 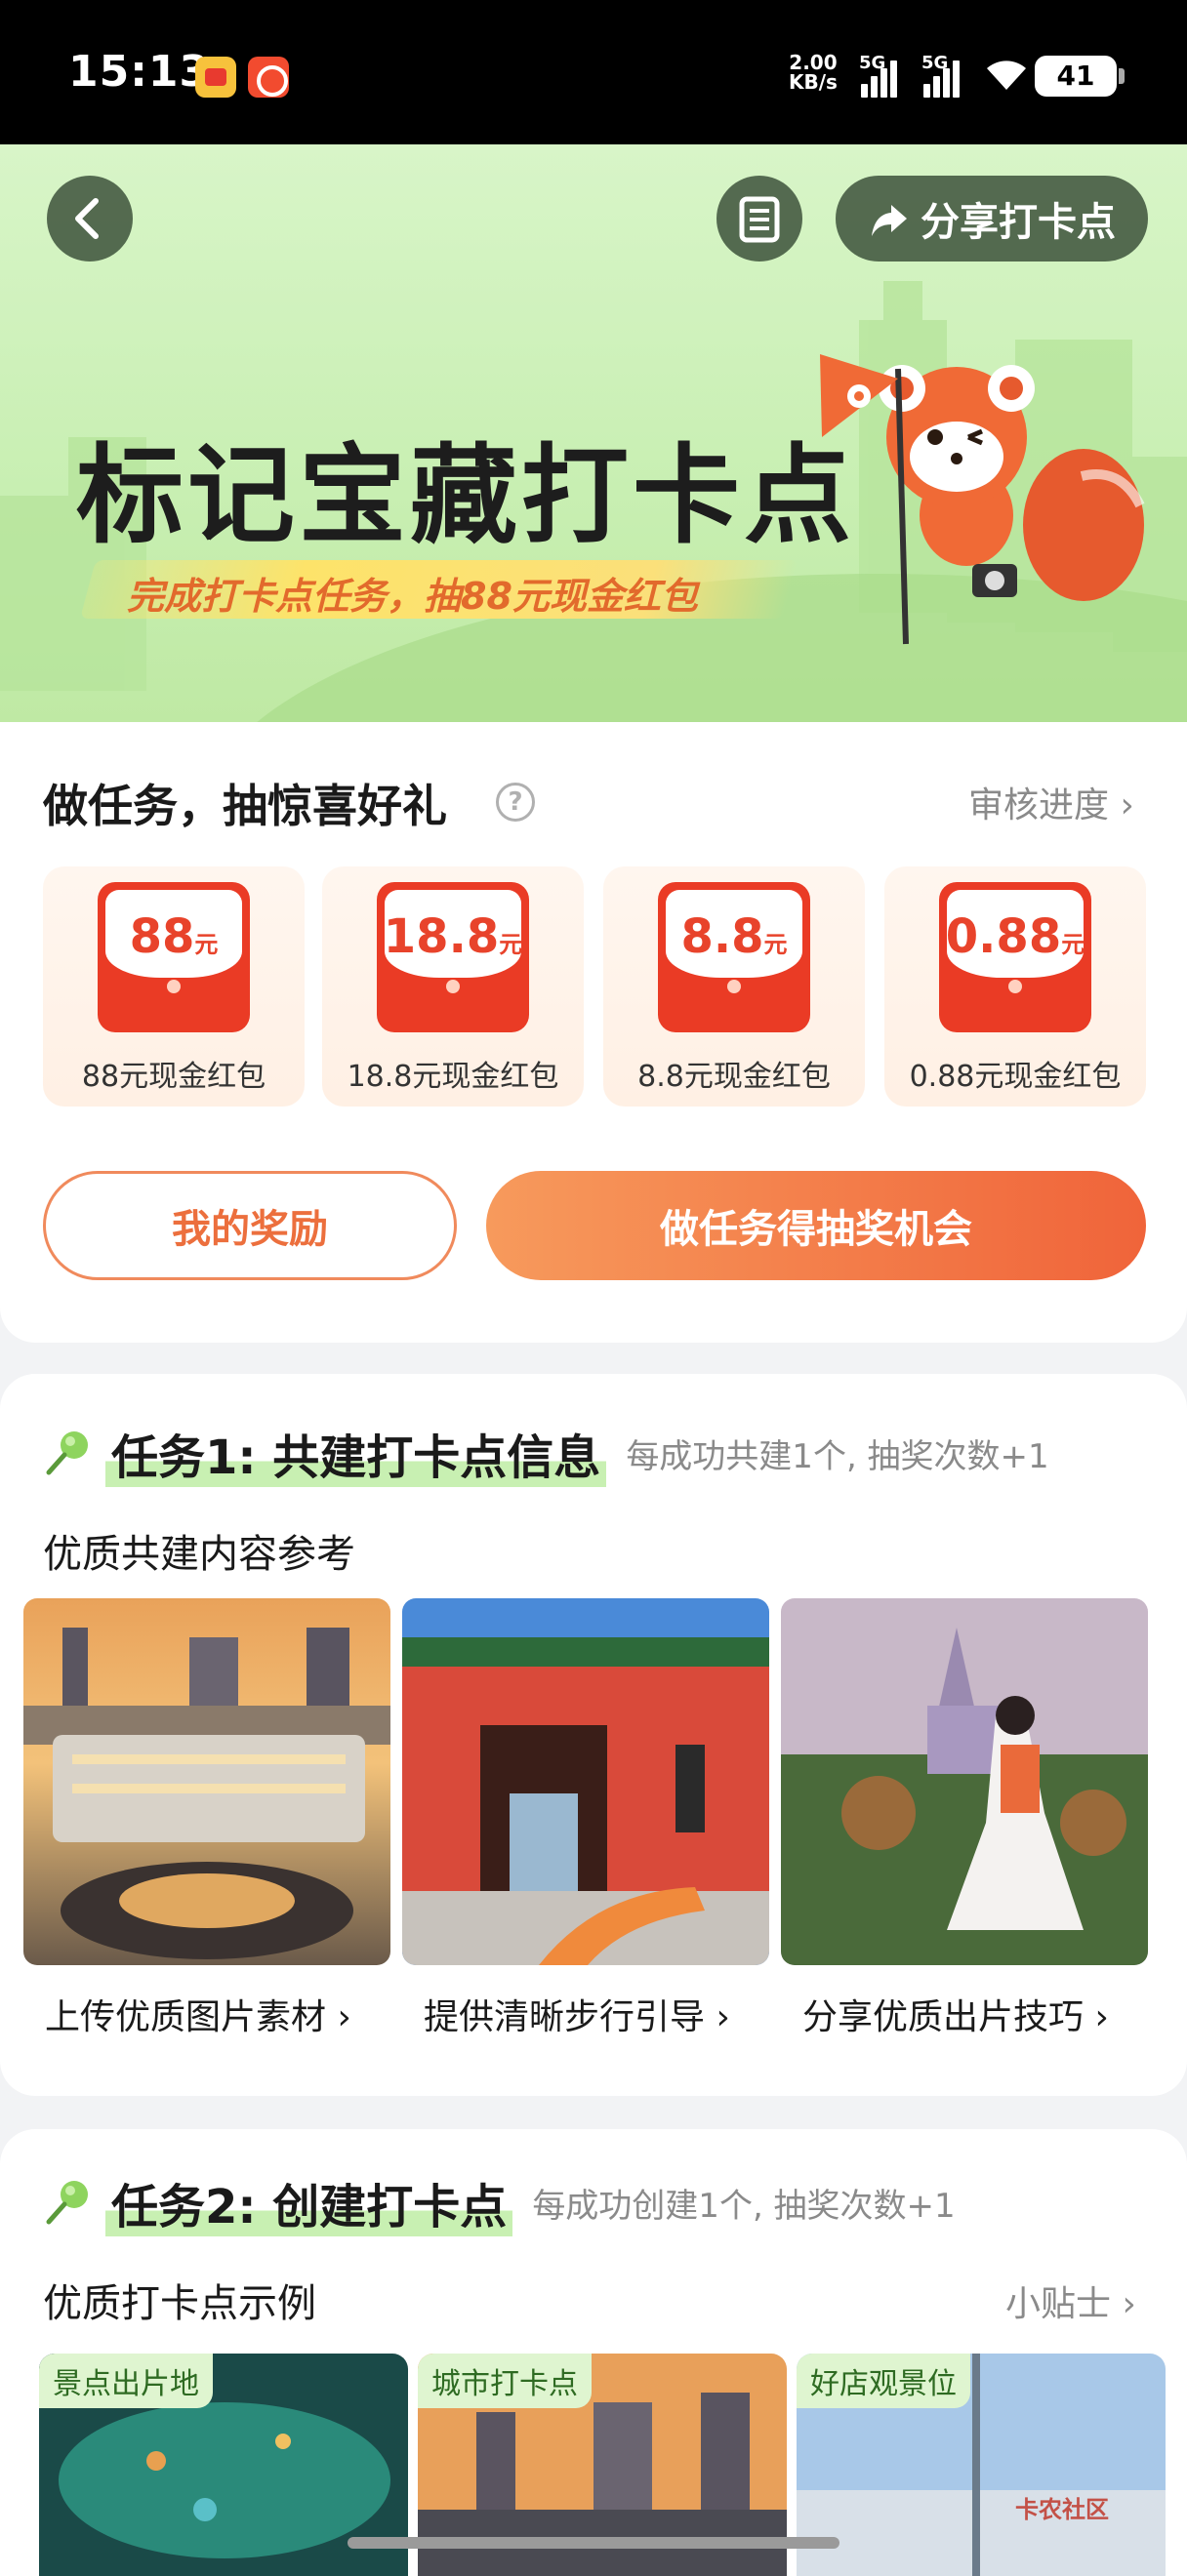 What do you see at coordinates (1003, 936) in the screenshot?
I see `prize-amount: 0.88` at bounding box center [1003, 936].